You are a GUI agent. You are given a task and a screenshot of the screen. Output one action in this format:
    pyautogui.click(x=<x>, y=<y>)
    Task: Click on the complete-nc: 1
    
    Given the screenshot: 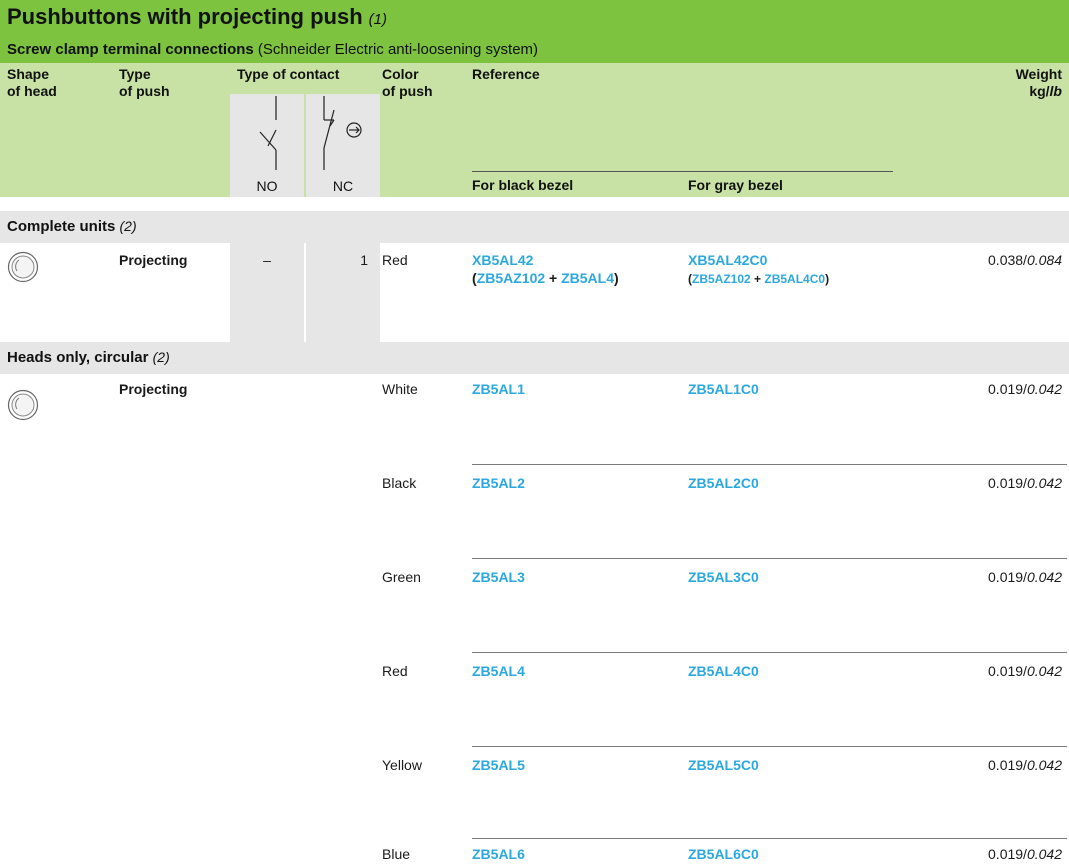 What is the action you would take?
    pyautogui.click(x=364, y=260)
    